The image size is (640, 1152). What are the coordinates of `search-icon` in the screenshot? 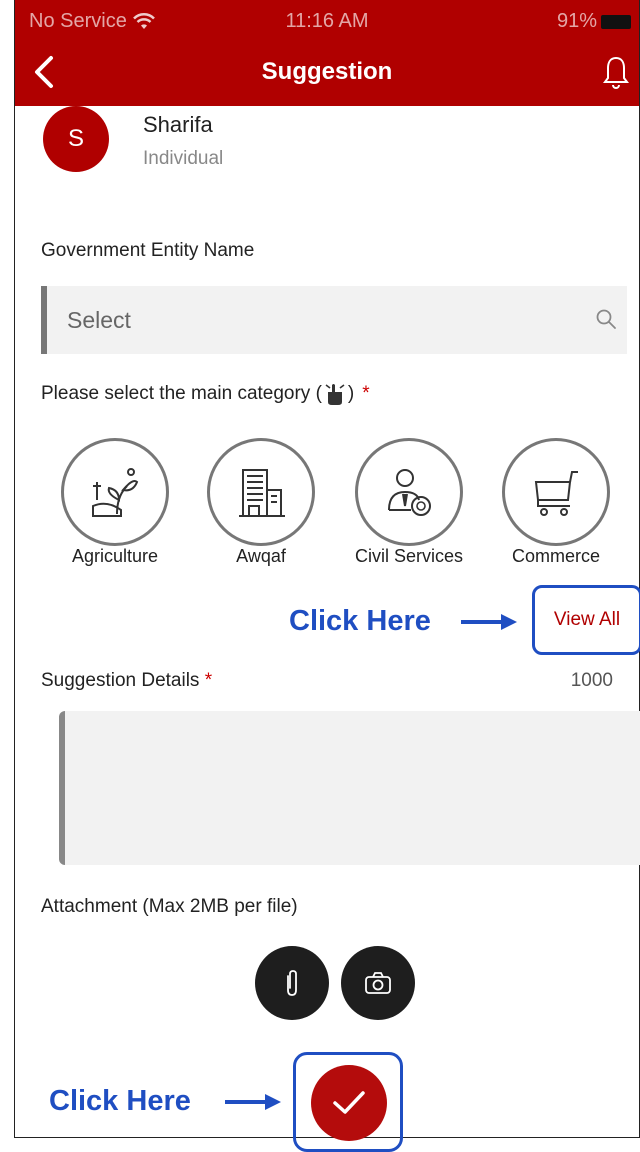 It's located at (606, 319).